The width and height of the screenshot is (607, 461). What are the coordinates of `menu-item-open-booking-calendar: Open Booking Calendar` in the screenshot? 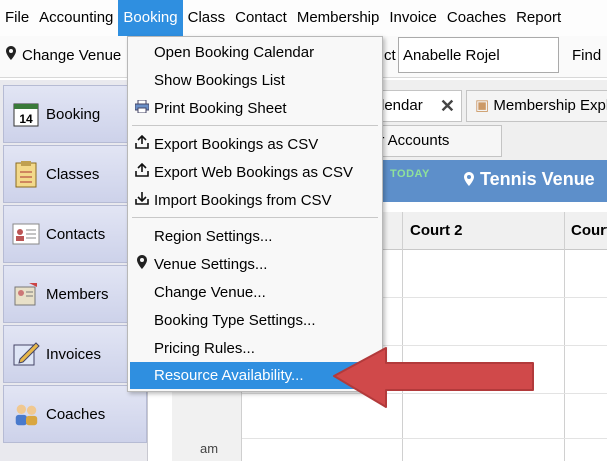 It's located at (255, 52).